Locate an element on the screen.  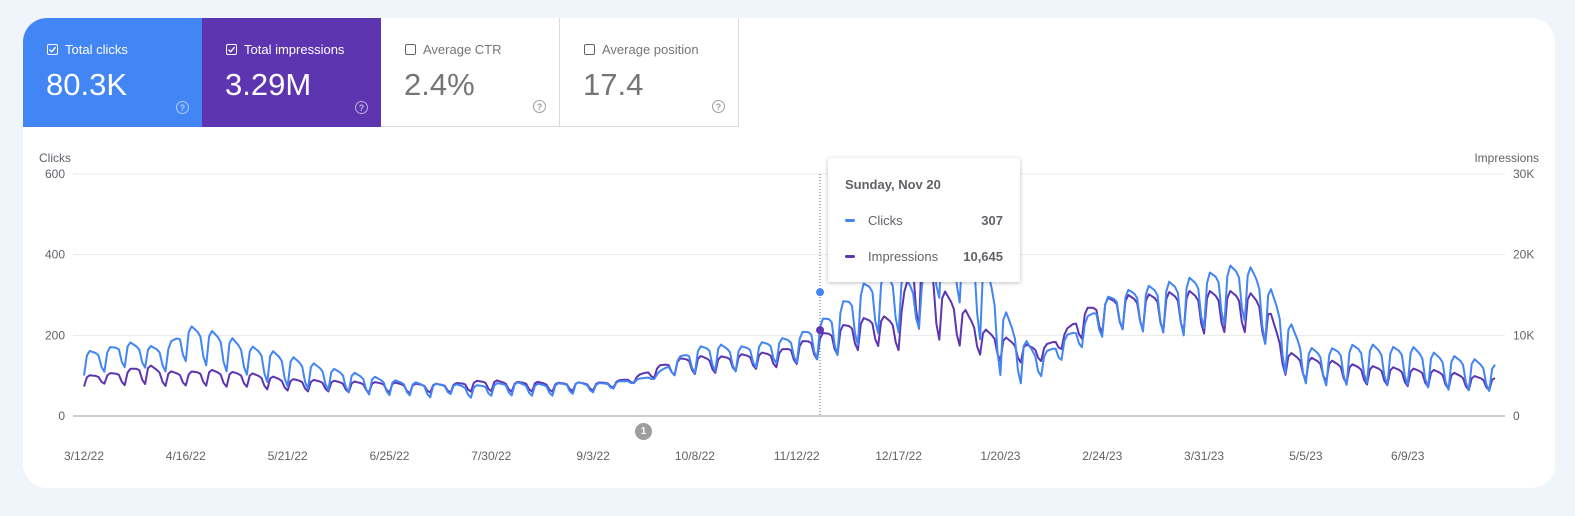
tooltip-series-name: Clicks is located at coordinates (885, 220).